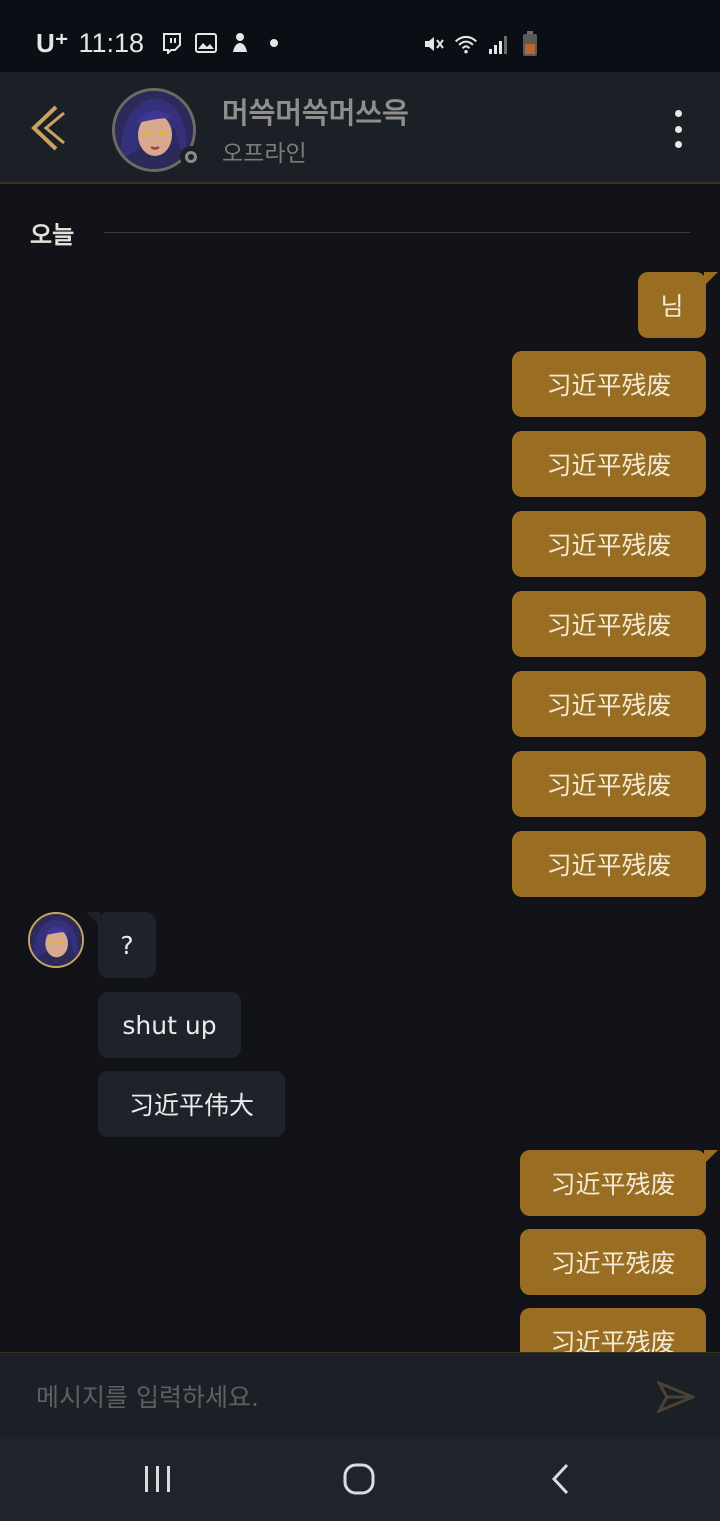 This screenshot has height=1521, width=720. I want to click on date-divider: 오늘, so click(360, 232).